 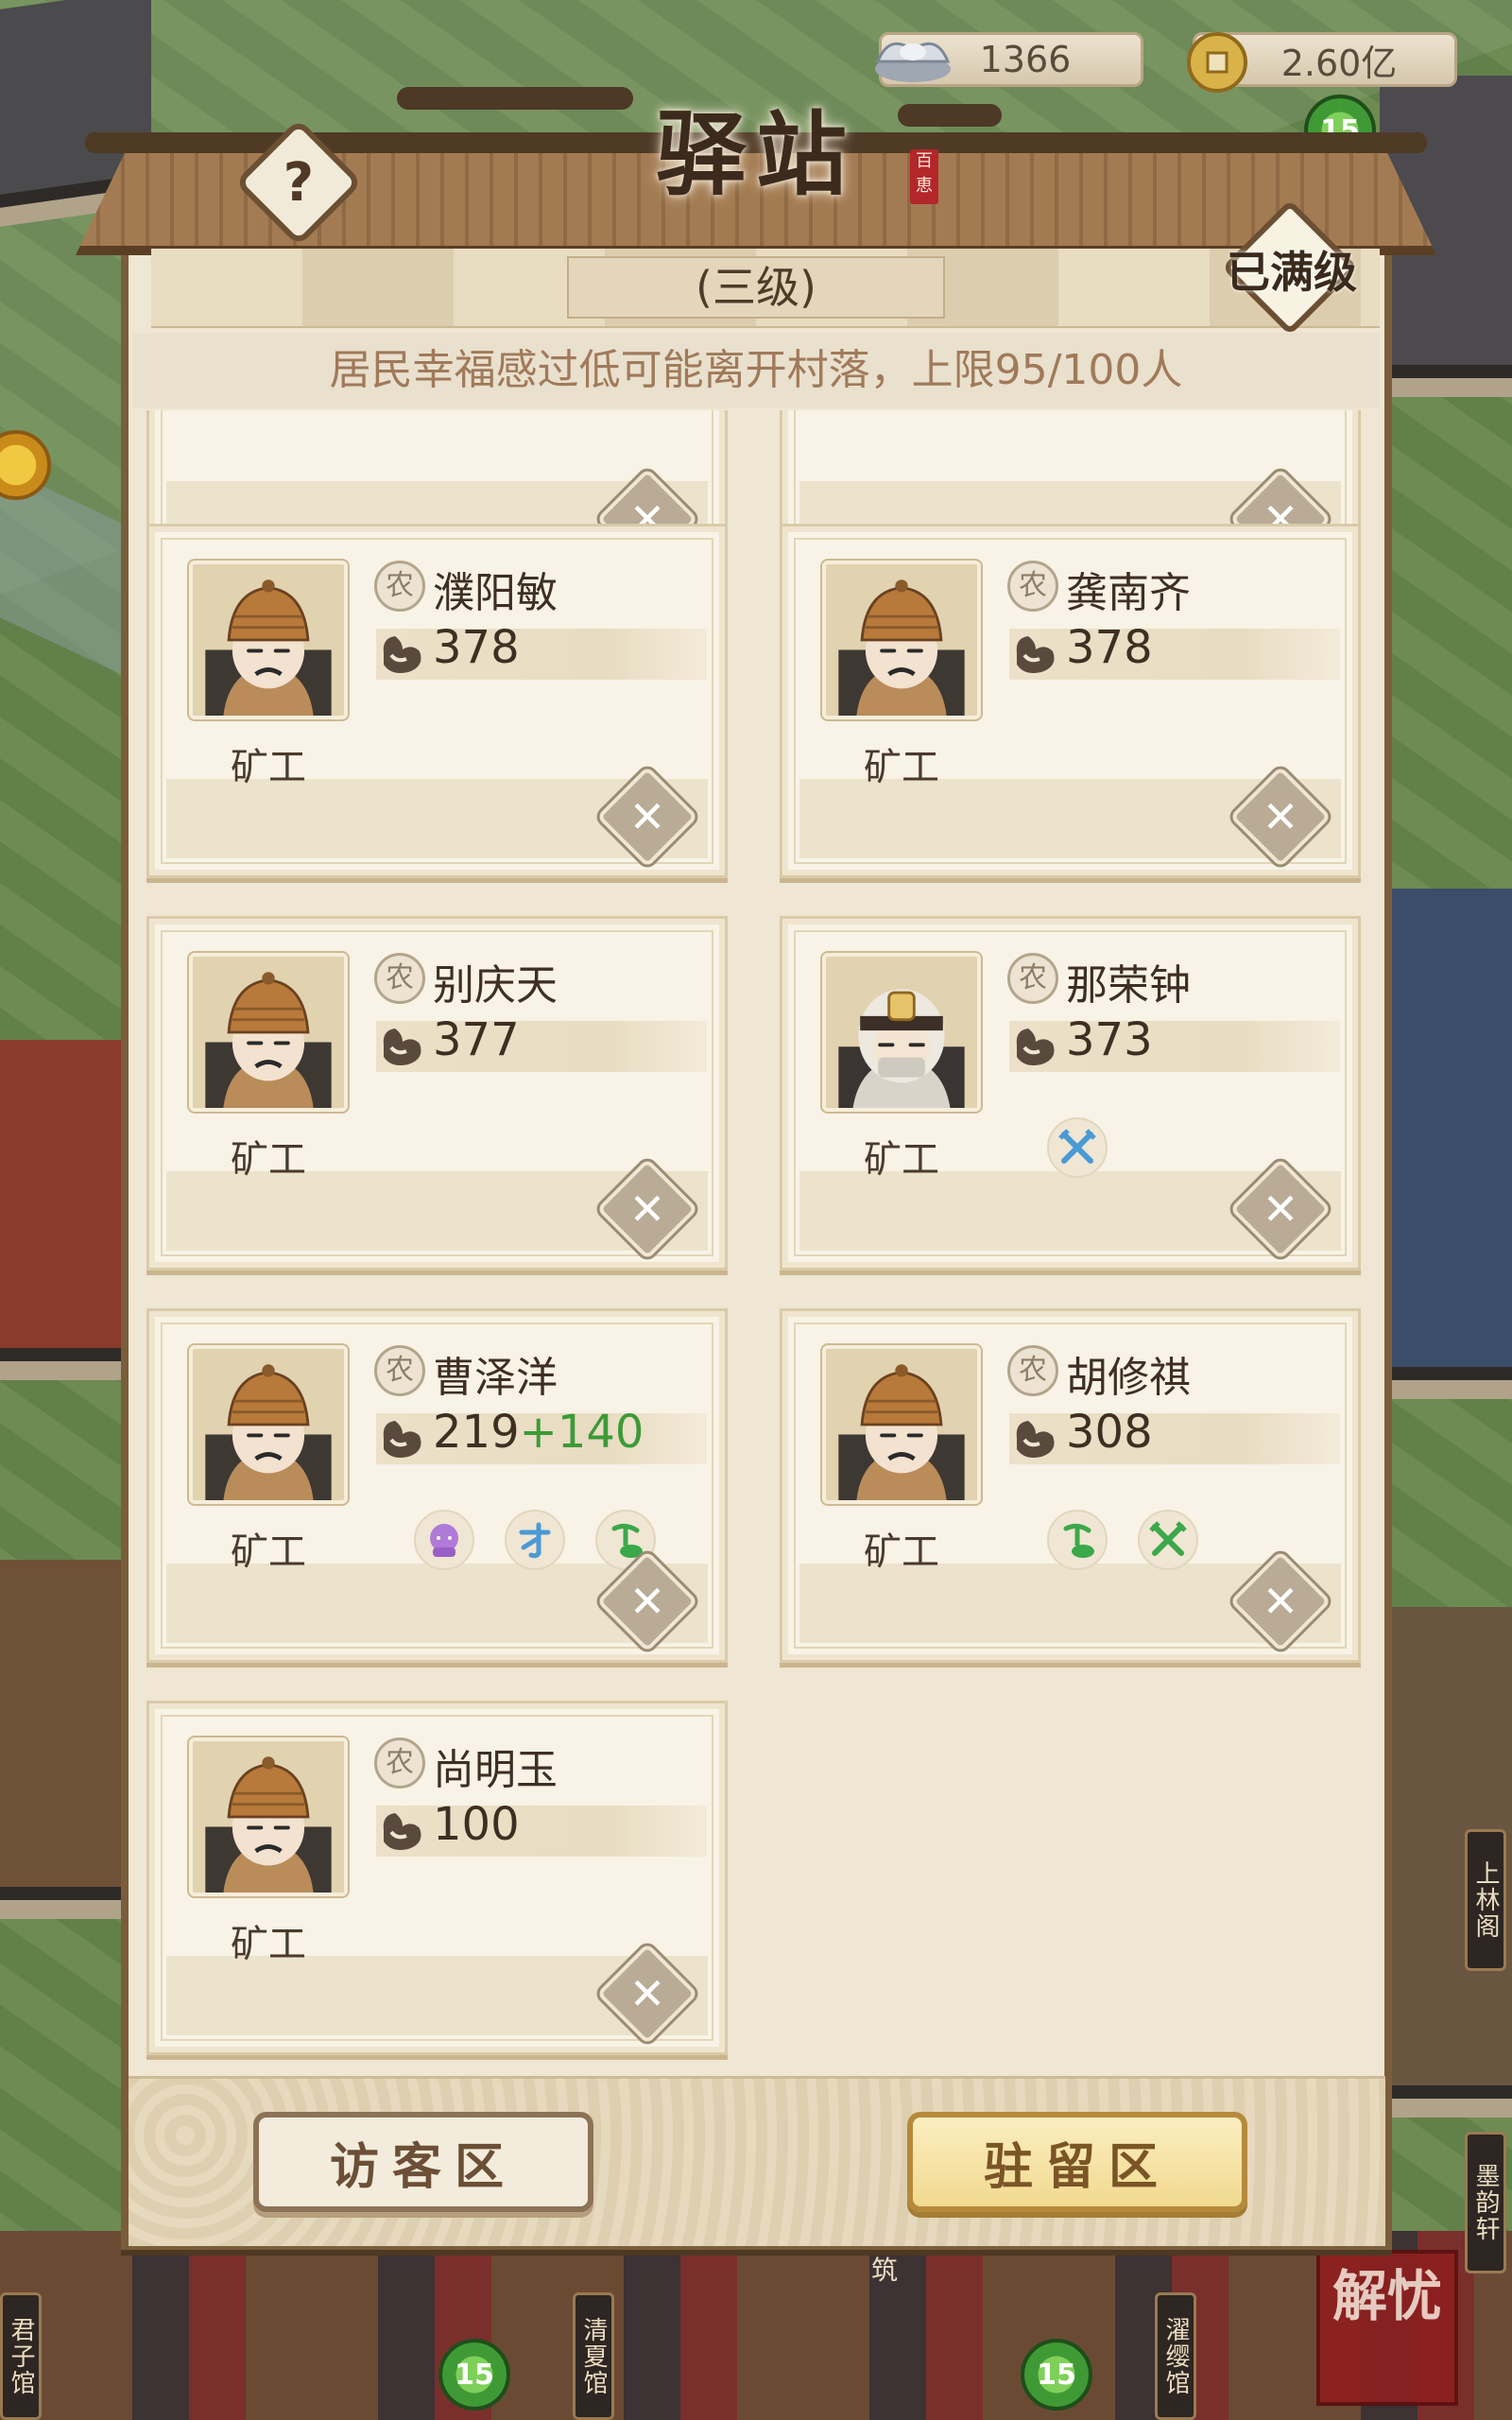 I want to click on resident-card: 矿工 农 胡修祺 308 ✕, so click(x=1070, y=1485).